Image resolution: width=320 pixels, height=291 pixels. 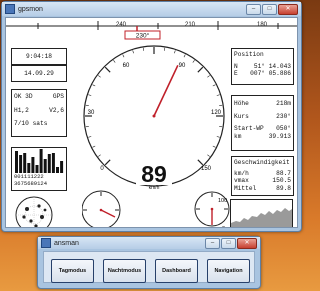 I want to click on course-label: Kurs, so click(x=241, y=116).